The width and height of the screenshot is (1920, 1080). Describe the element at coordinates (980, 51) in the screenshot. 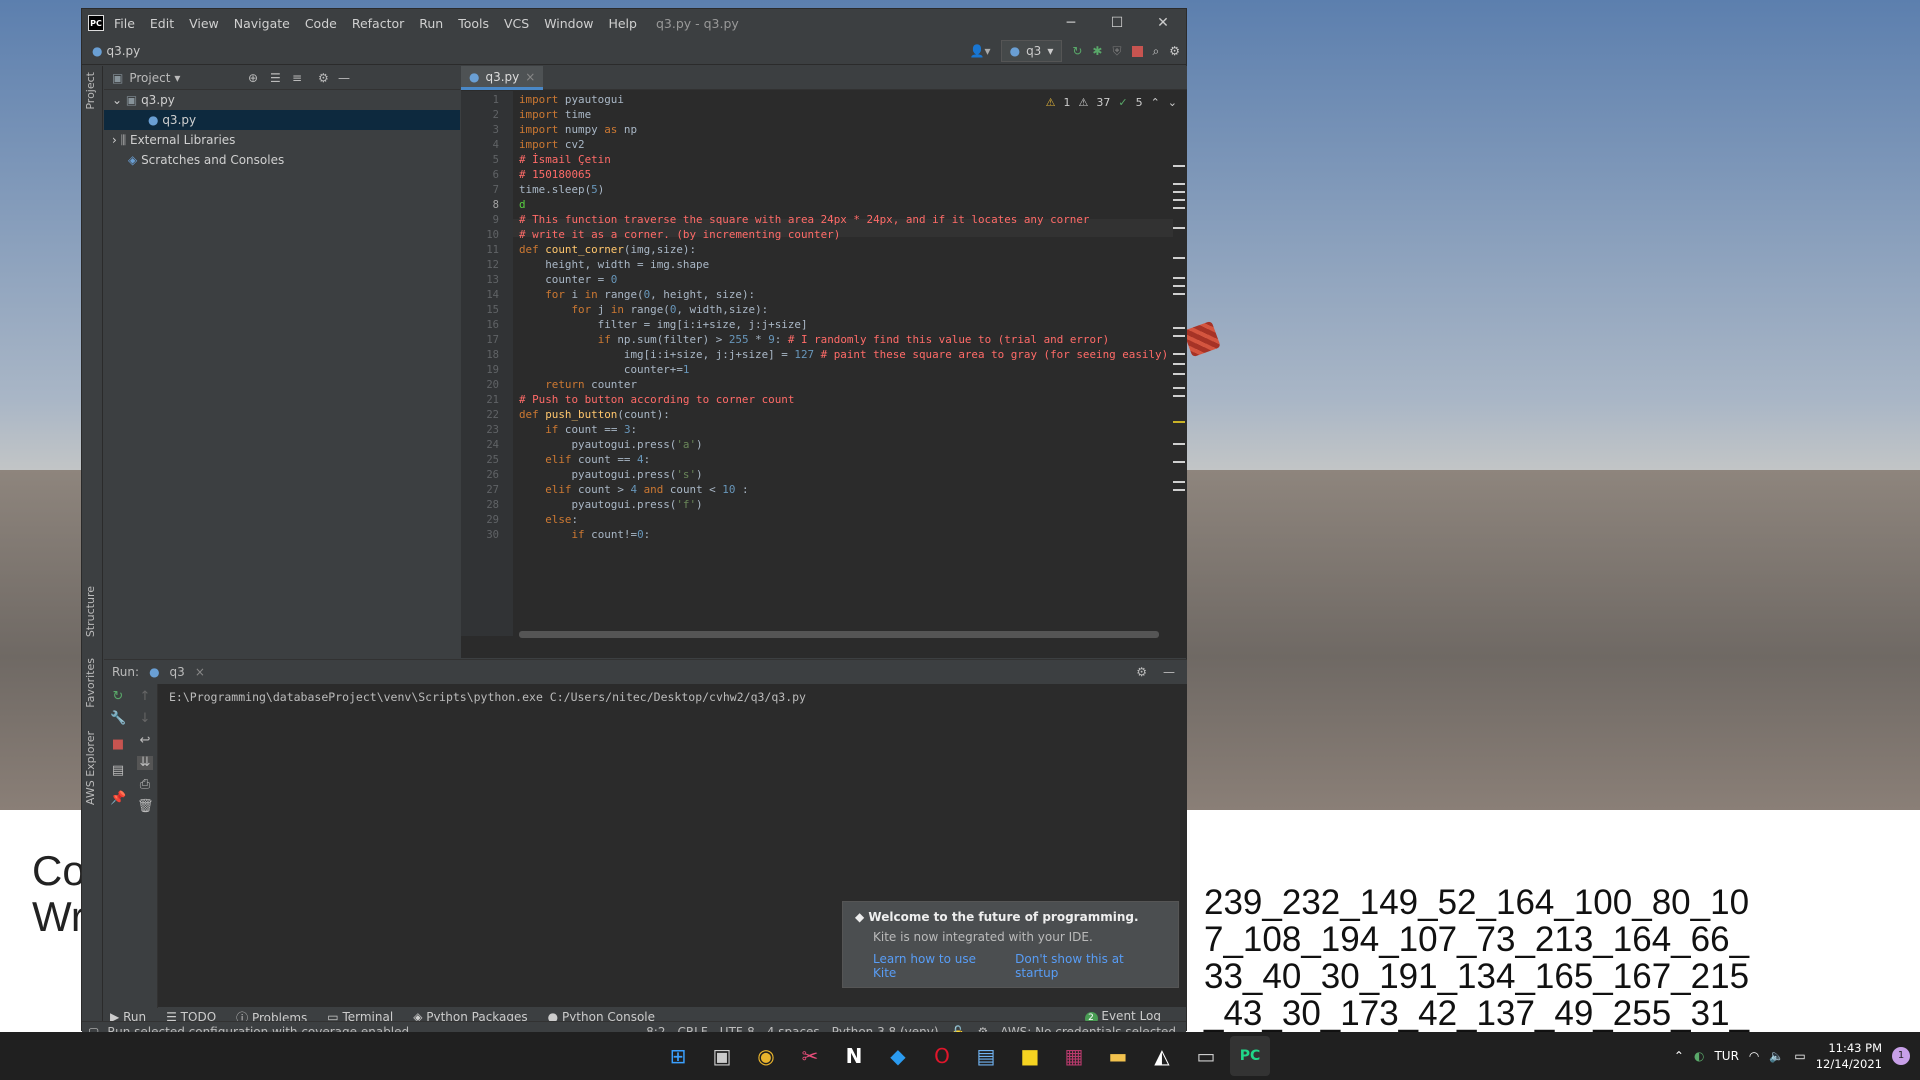

I see `user-icon: 👤▾` at that location.